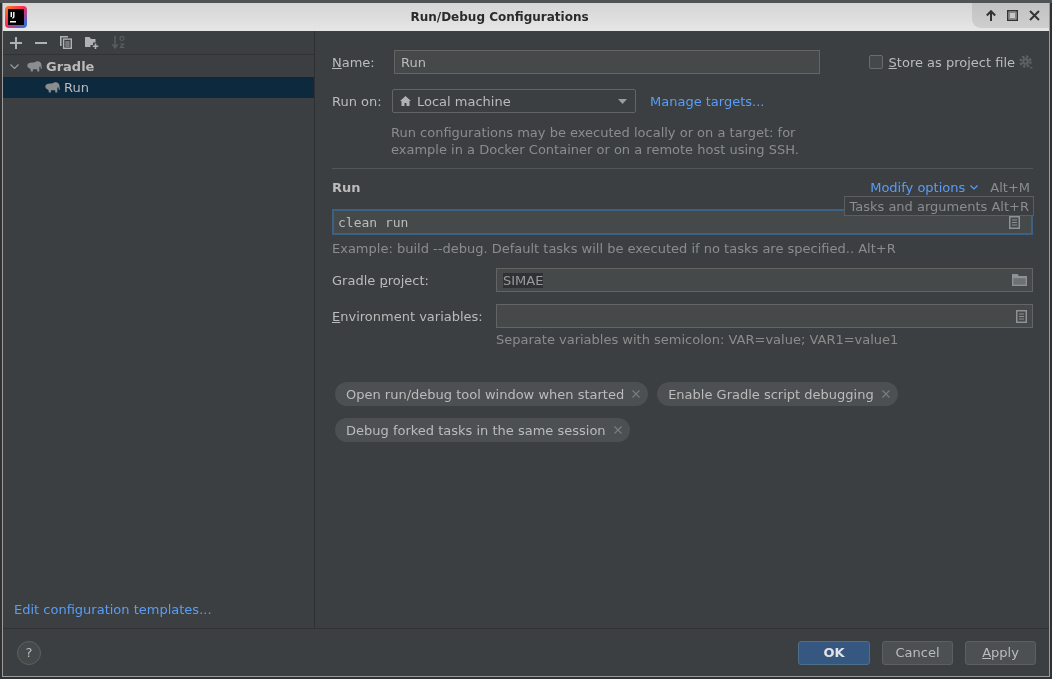 The image size is (1052, 679). I want to click on copy-icon, so click(66, 42).